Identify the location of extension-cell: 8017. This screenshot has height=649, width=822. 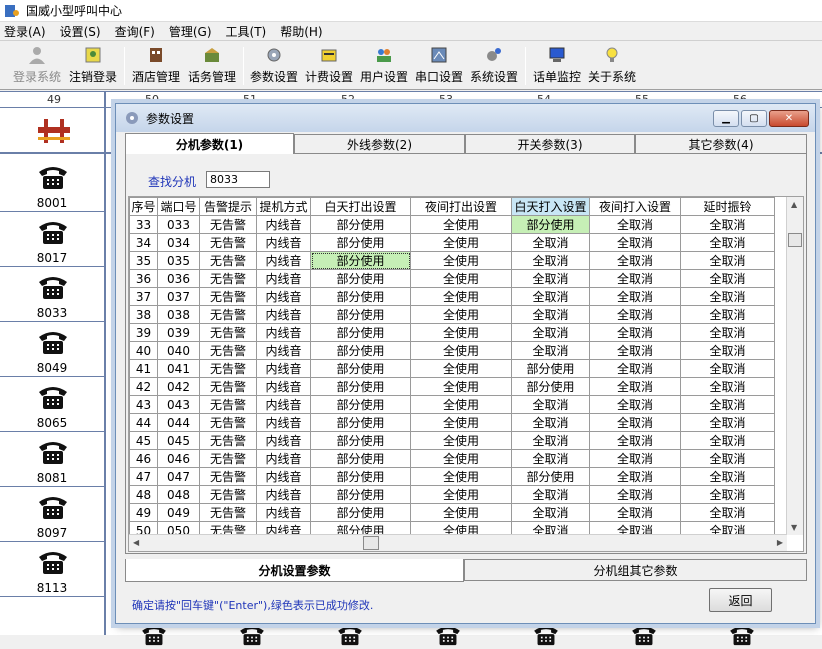
(52, 240).